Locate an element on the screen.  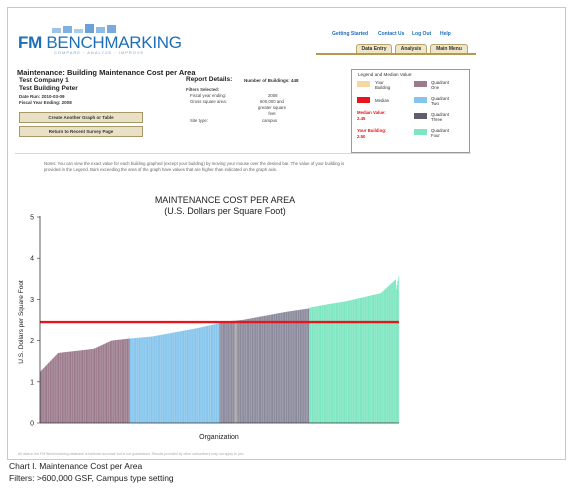
filter-site-value: campus is located at coordinates (270, 120).